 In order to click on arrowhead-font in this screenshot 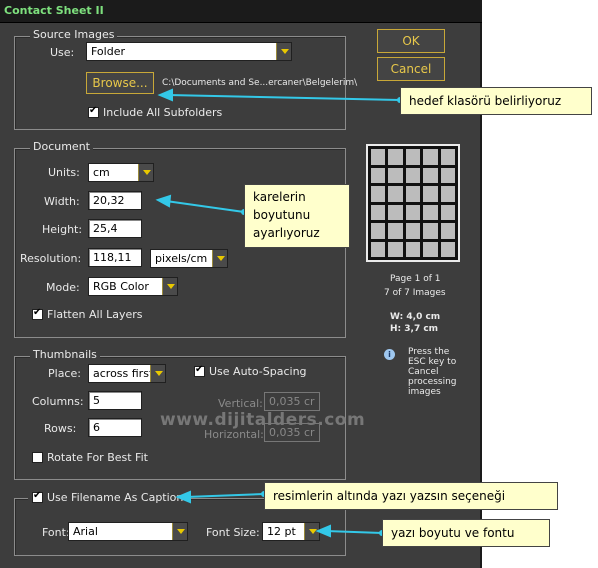, I will do `click(323, 531)`.